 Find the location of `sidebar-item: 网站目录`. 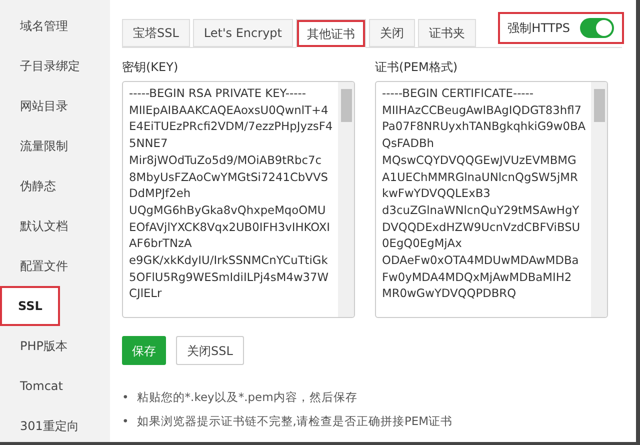

sidebar-item: 网站目录 is located at coordinates (55, 106).